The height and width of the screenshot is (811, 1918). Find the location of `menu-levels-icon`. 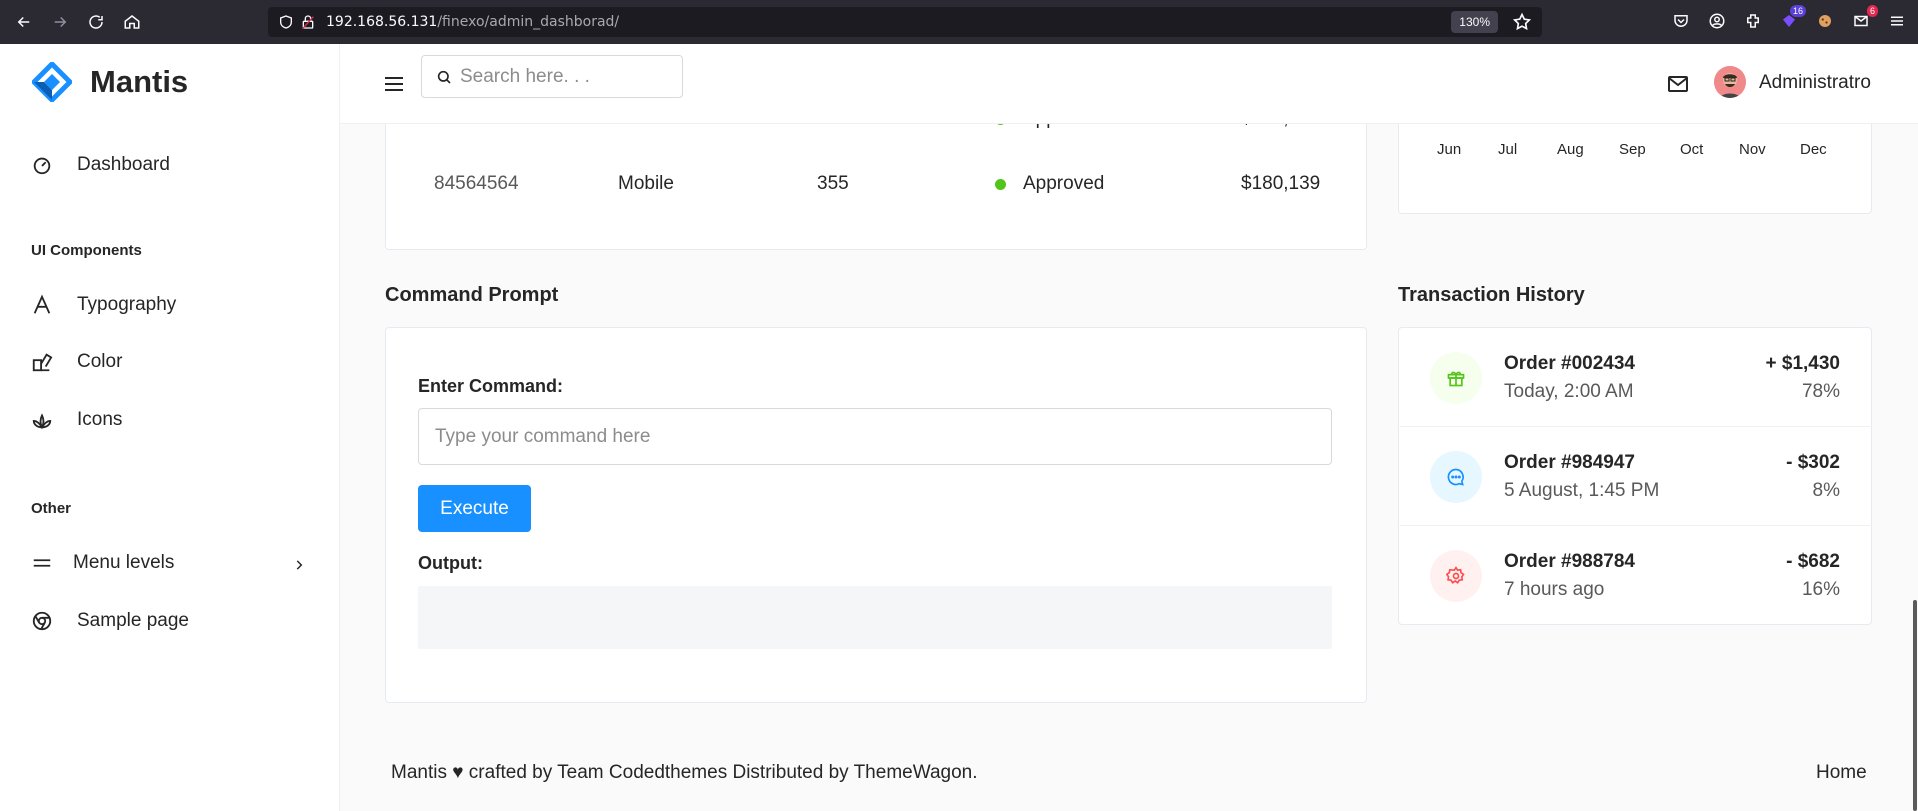

menu-levels-icon is located at coordinates (42, 563).